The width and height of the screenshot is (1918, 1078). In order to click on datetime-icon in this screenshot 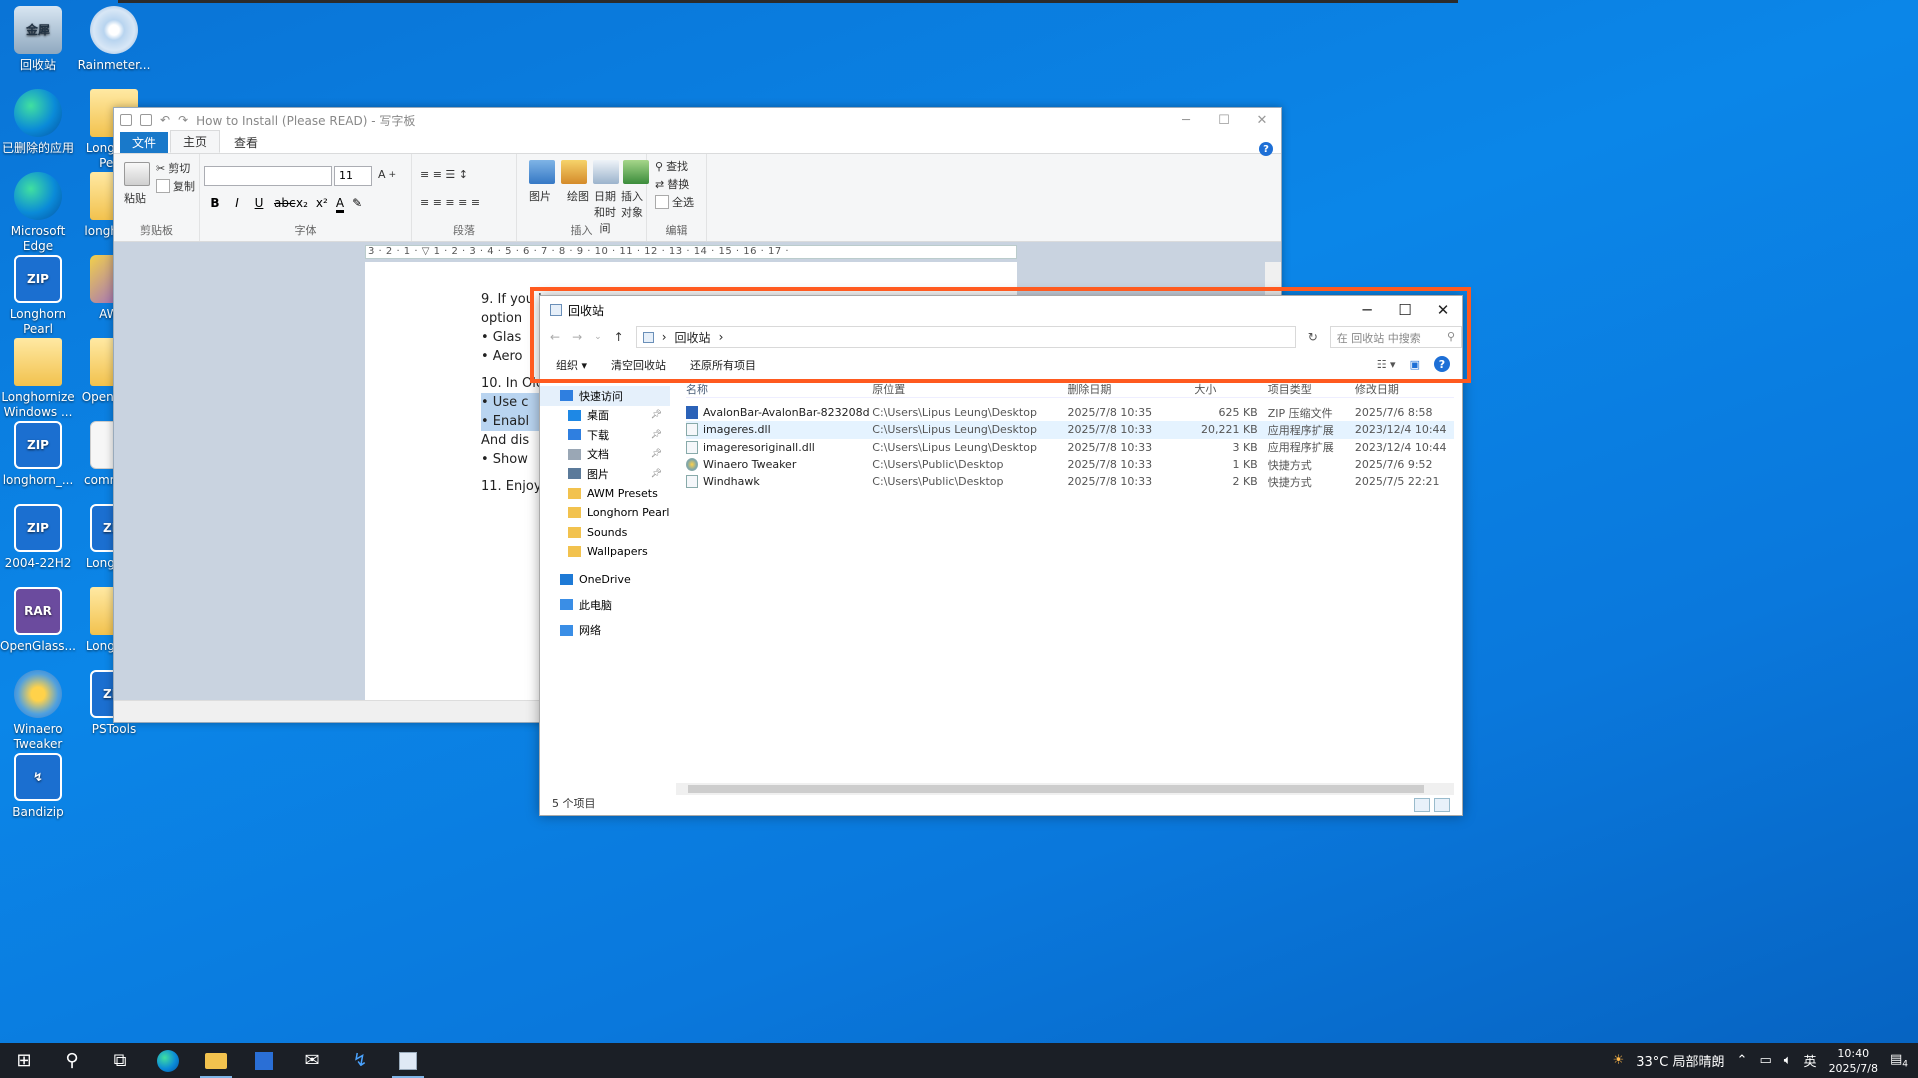, I will do `click(606, 172)`.